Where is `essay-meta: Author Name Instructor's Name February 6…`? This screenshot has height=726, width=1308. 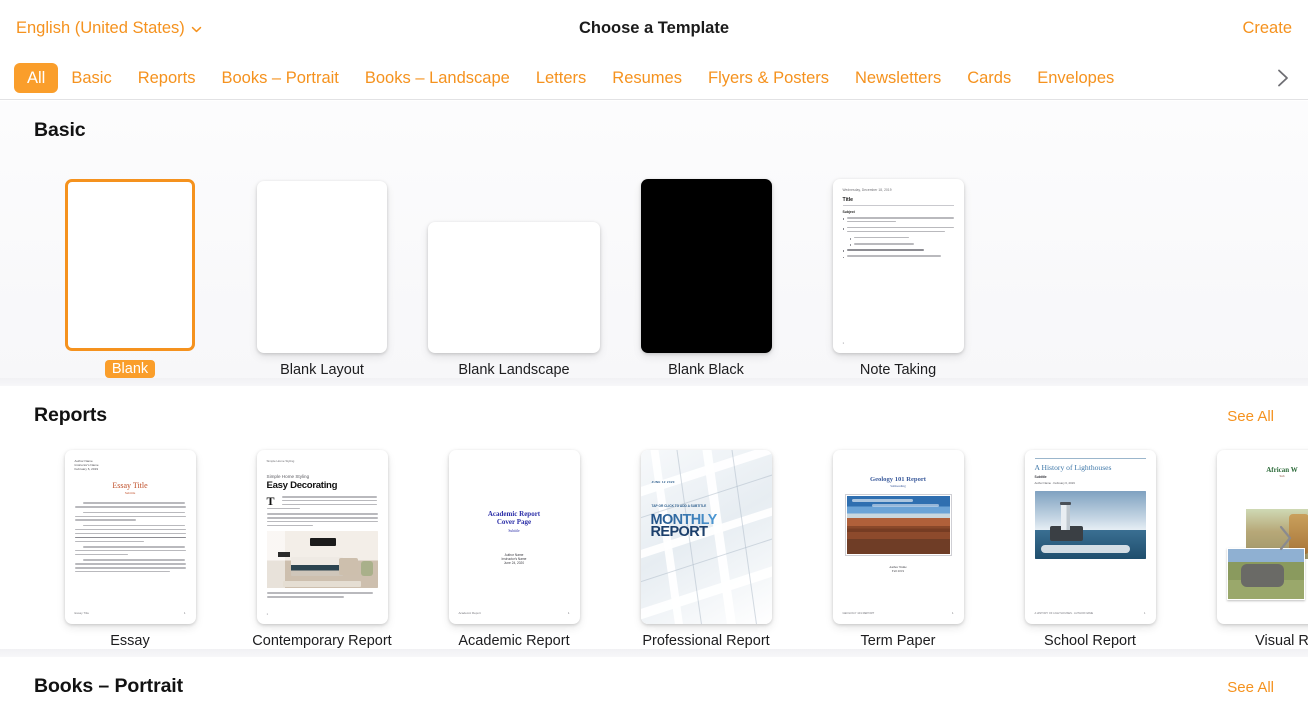
essay-meta: Author Name Instructor's Name February 6… is located at coordinates (130, 465).